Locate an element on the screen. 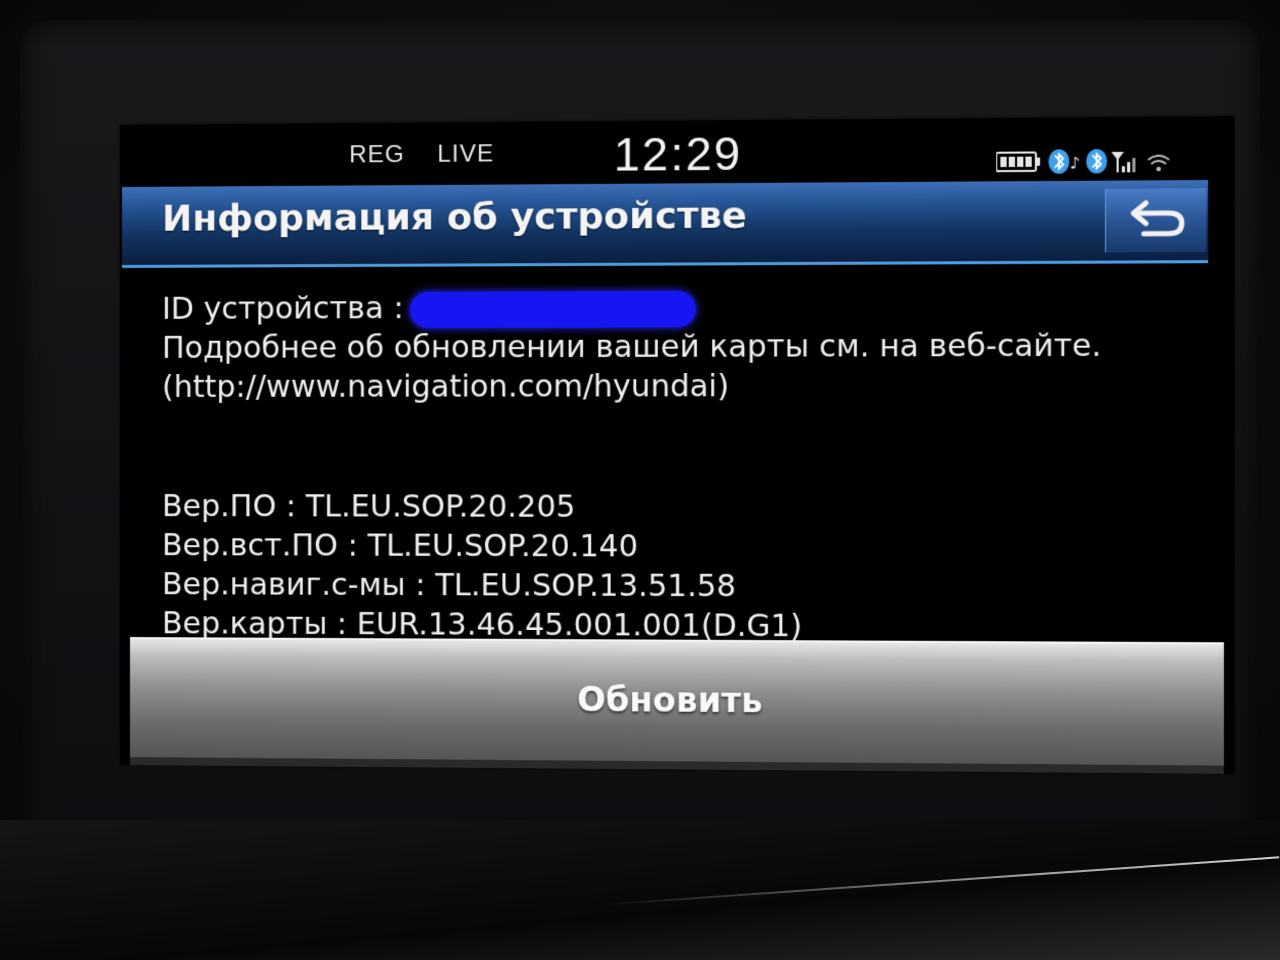 This screenshot has width=1280, height=960. version-row-firmware: Вер.вст.ПО : TL.EU.SOP.20.140 is located at coordinates (400, 546).